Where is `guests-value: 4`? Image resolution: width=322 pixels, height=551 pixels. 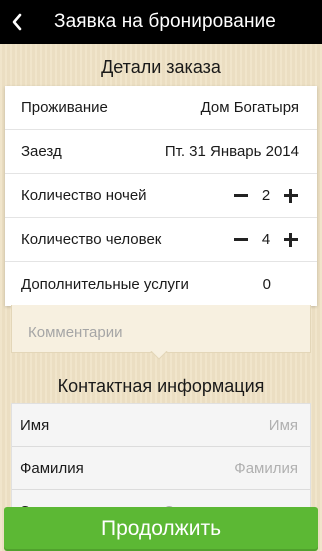
guests-value: 4 is located at coordinates (266, 239).